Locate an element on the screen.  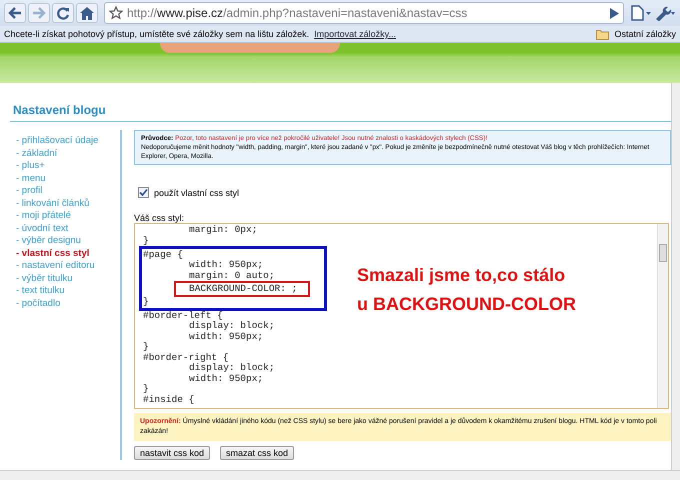
other-bookmarks-folder: Ostatní záložky is located at coordinates (645, 34).